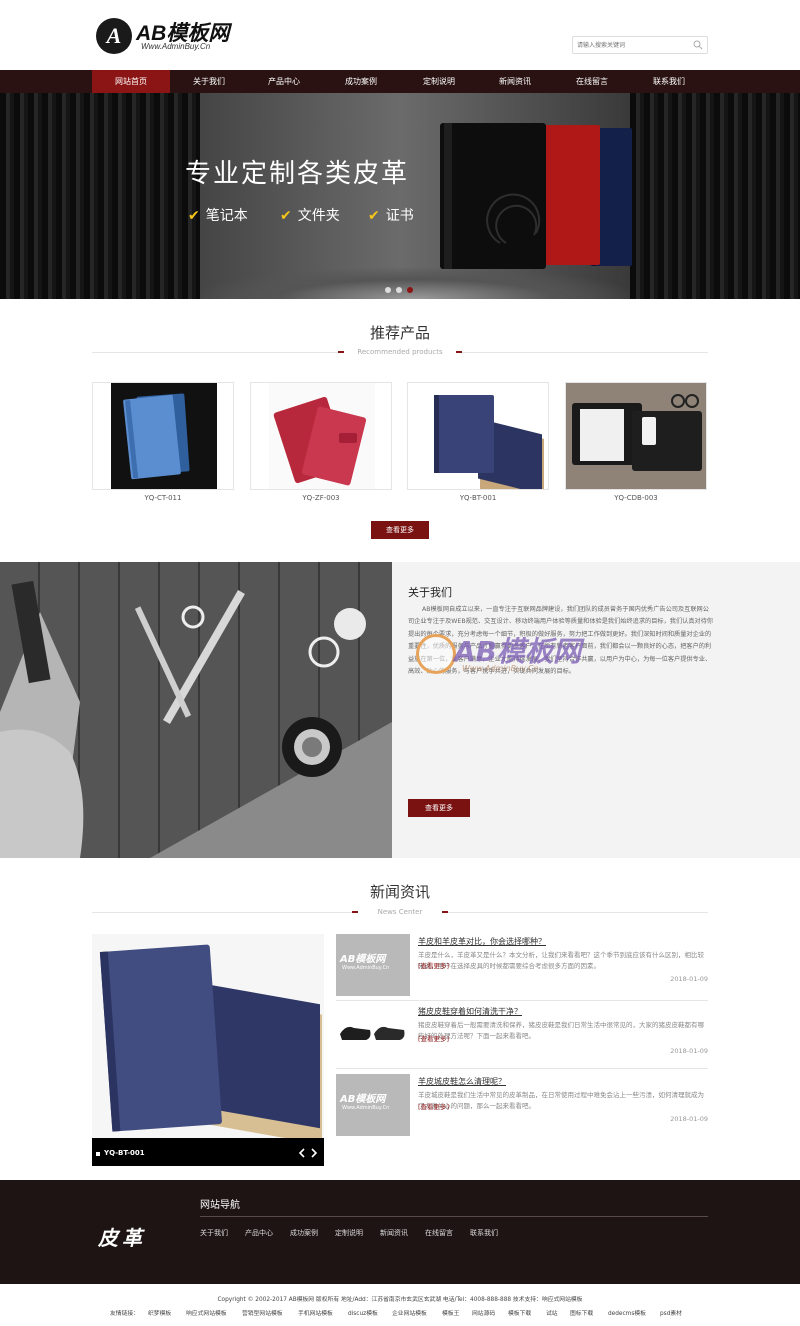  I want to click on product-image-red-wallet, so click(322, 436).